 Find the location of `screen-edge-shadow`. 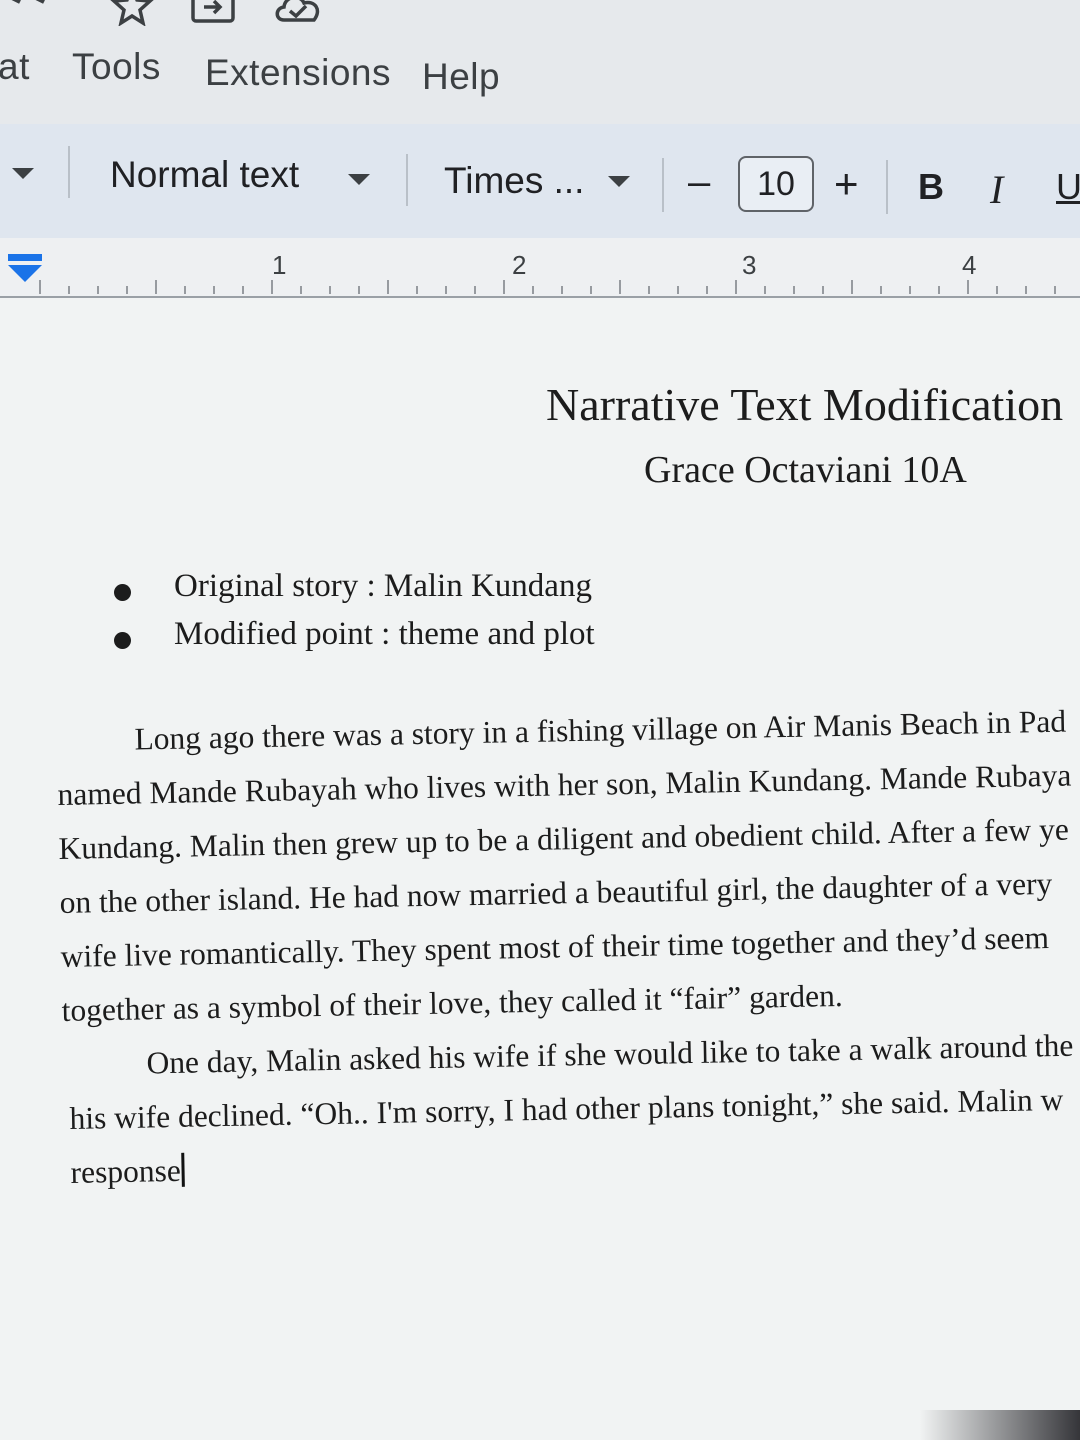

screen-edge-shadow is located at coordinates (1000, 1425).